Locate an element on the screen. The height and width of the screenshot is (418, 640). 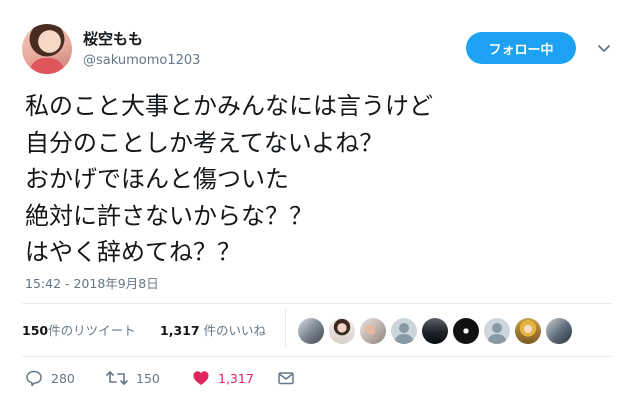
reply-button: 280 is located at coordinates (50, 378).